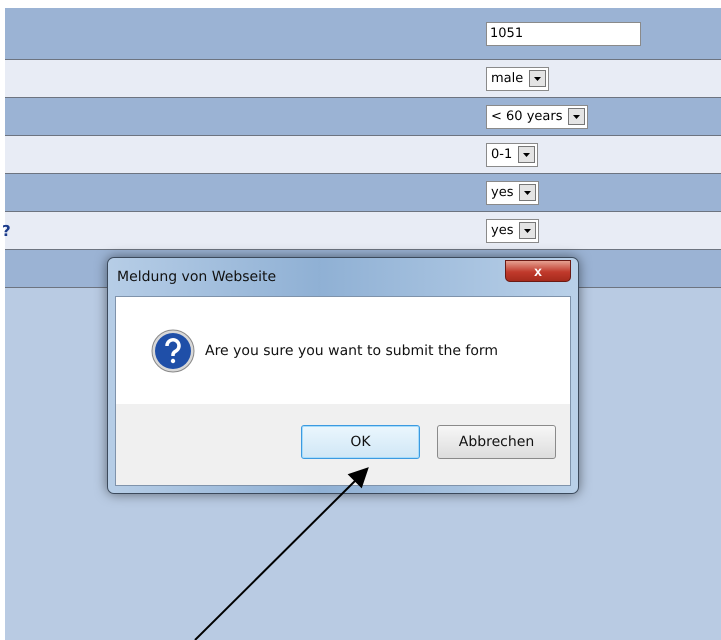  What do you see at coordinates (351, 350) in the screenshot?
I see `dialog-message: Are you sure you want to submit the form` at bounding box center [351, 350].